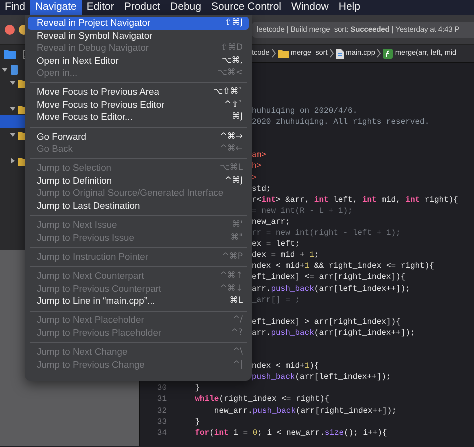 The image size is (474, 447). I want to click on shortcut-text: ^\, so click(238, 352).